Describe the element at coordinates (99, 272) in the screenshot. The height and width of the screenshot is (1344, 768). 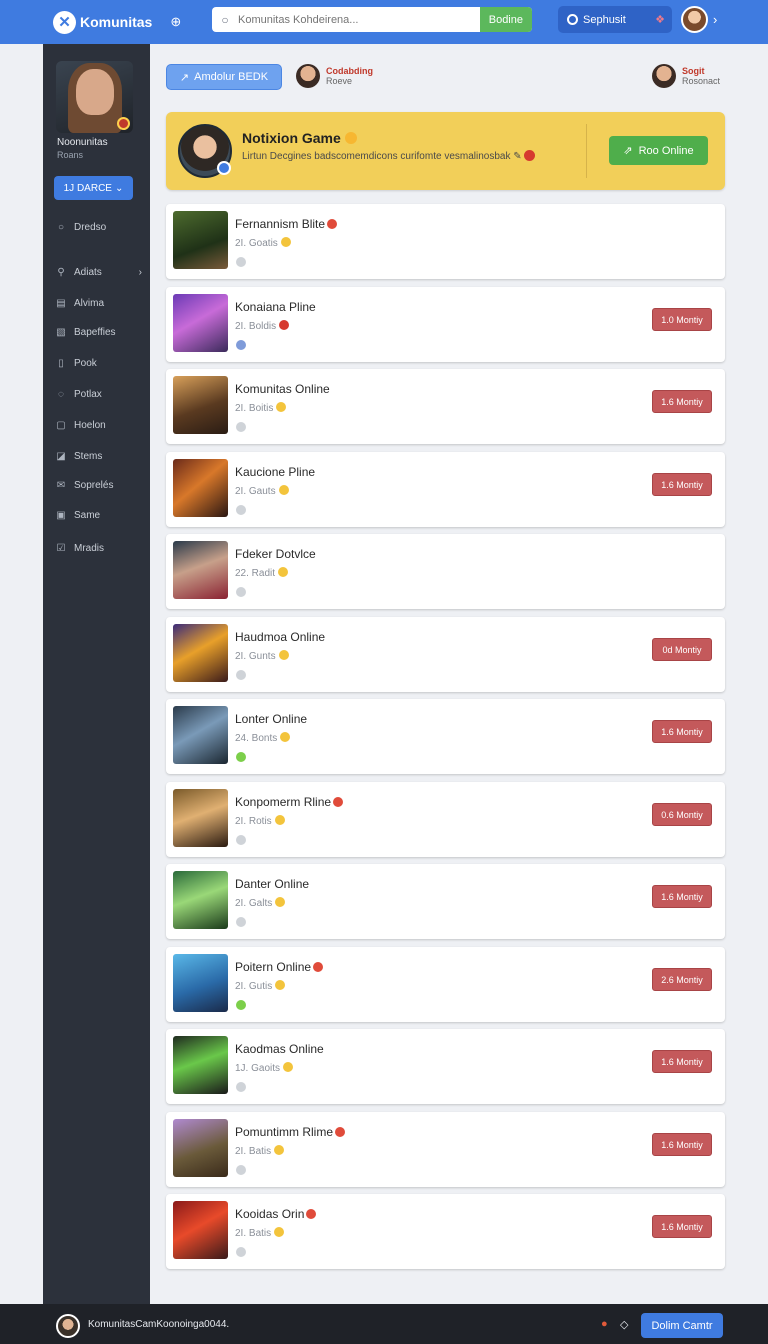
I see `sidebar-item-1: ⚲ Adiats ›` at that location.